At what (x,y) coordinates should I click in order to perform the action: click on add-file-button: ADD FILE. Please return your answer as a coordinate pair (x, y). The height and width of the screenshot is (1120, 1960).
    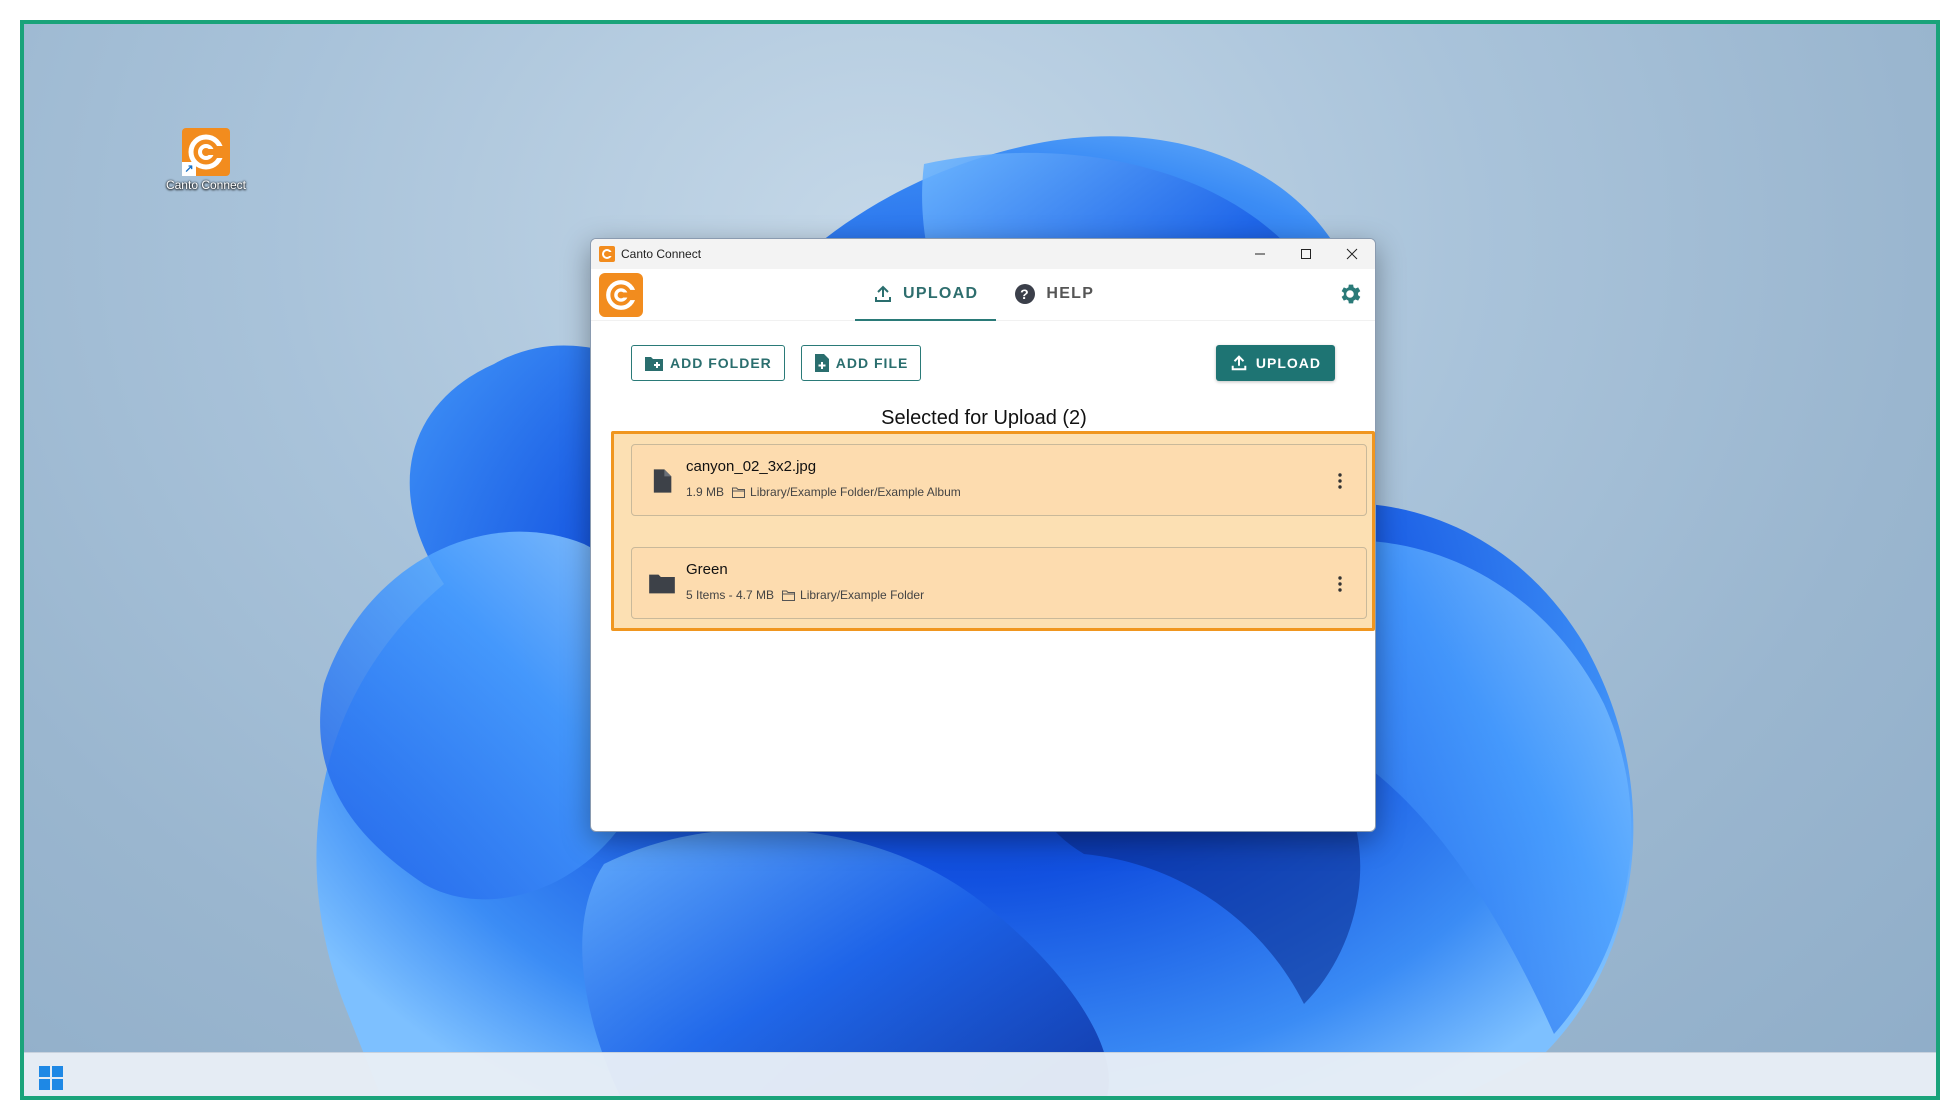
    Looking at the image, I should click on (861, 363).